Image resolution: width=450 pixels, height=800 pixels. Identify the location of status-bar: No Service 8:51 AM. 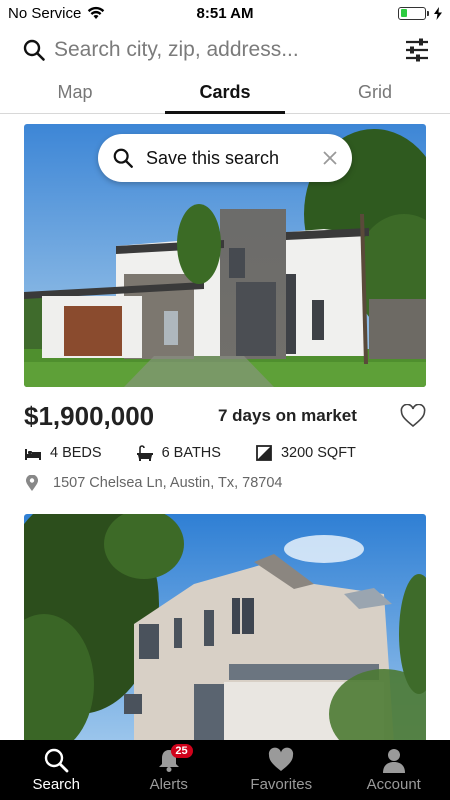
(225, 13).